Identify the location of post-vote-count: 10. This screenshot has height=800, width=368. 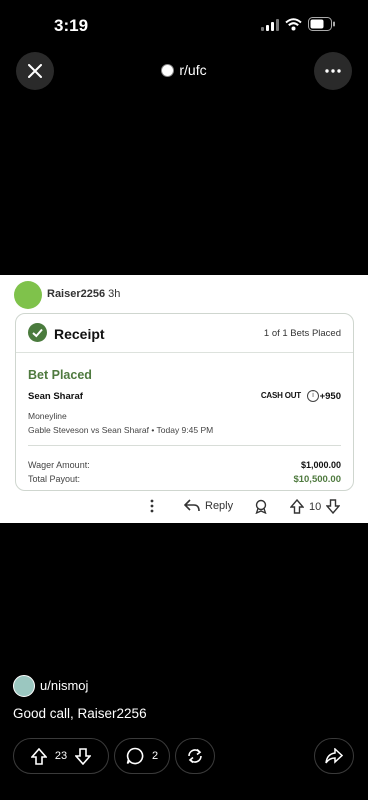
(315, 506).